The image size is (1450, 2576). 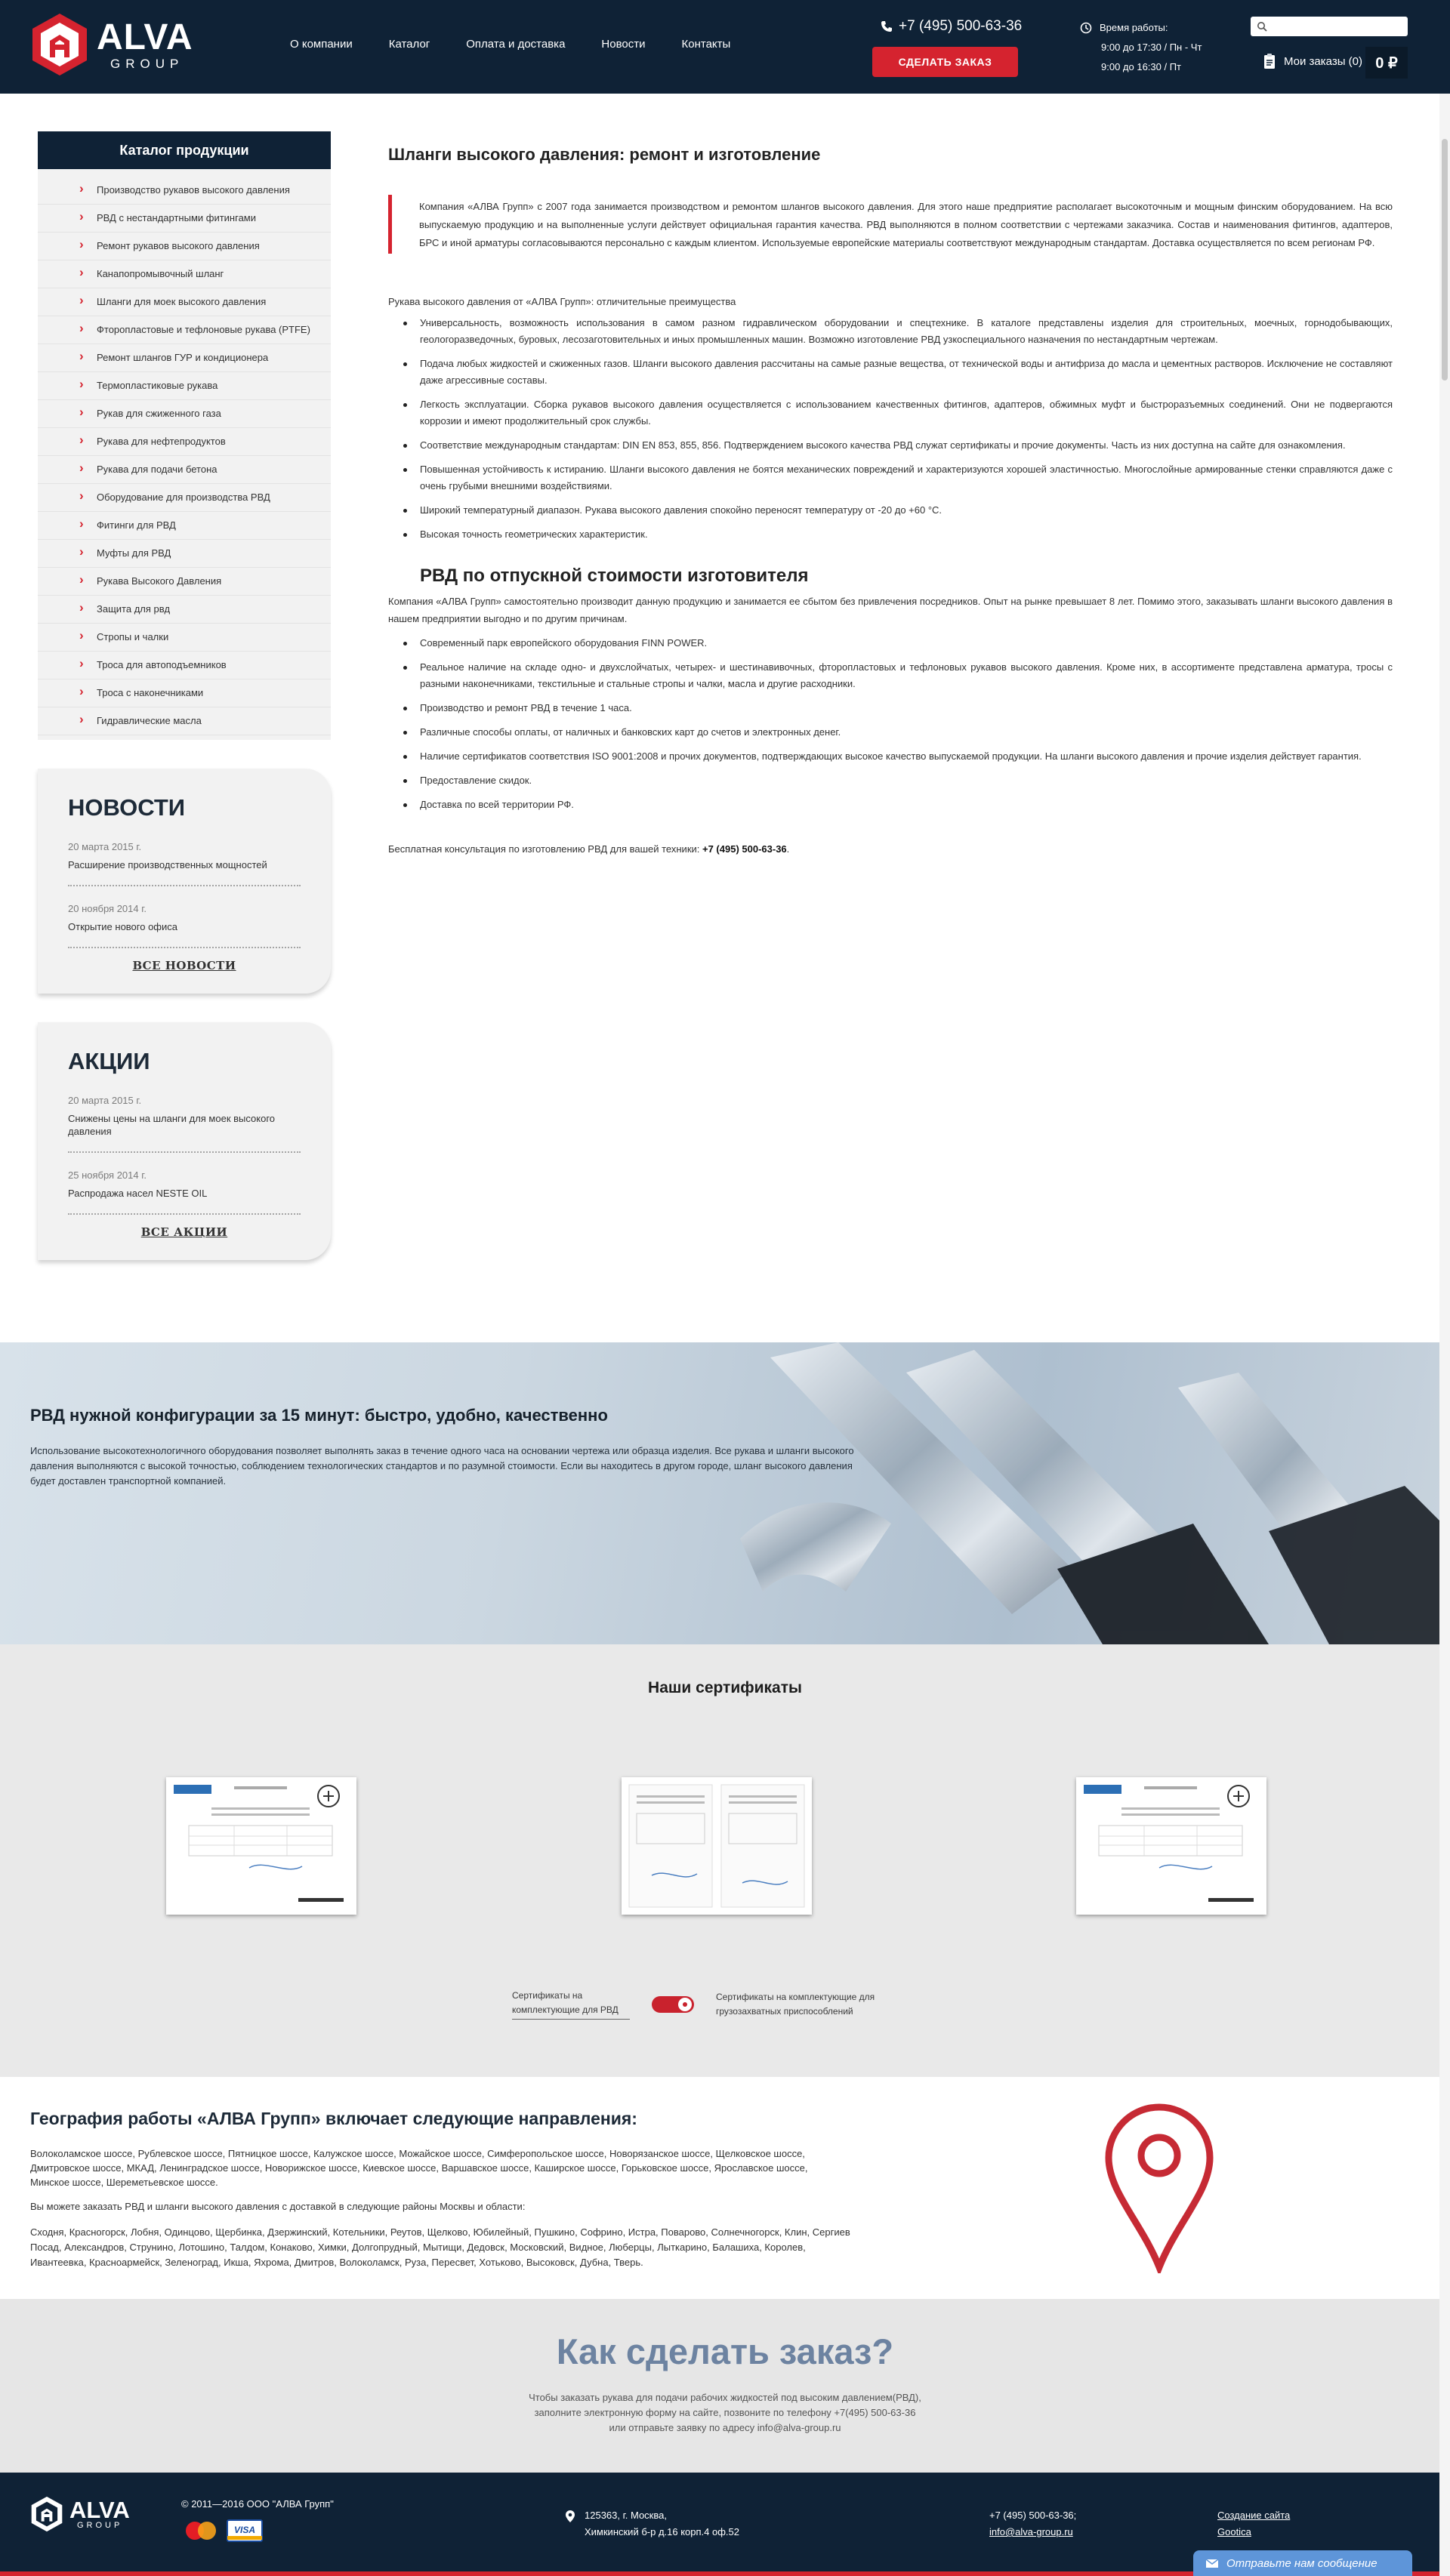 I want to click on scrollbar-thumb, so click(x=1445, y=260).